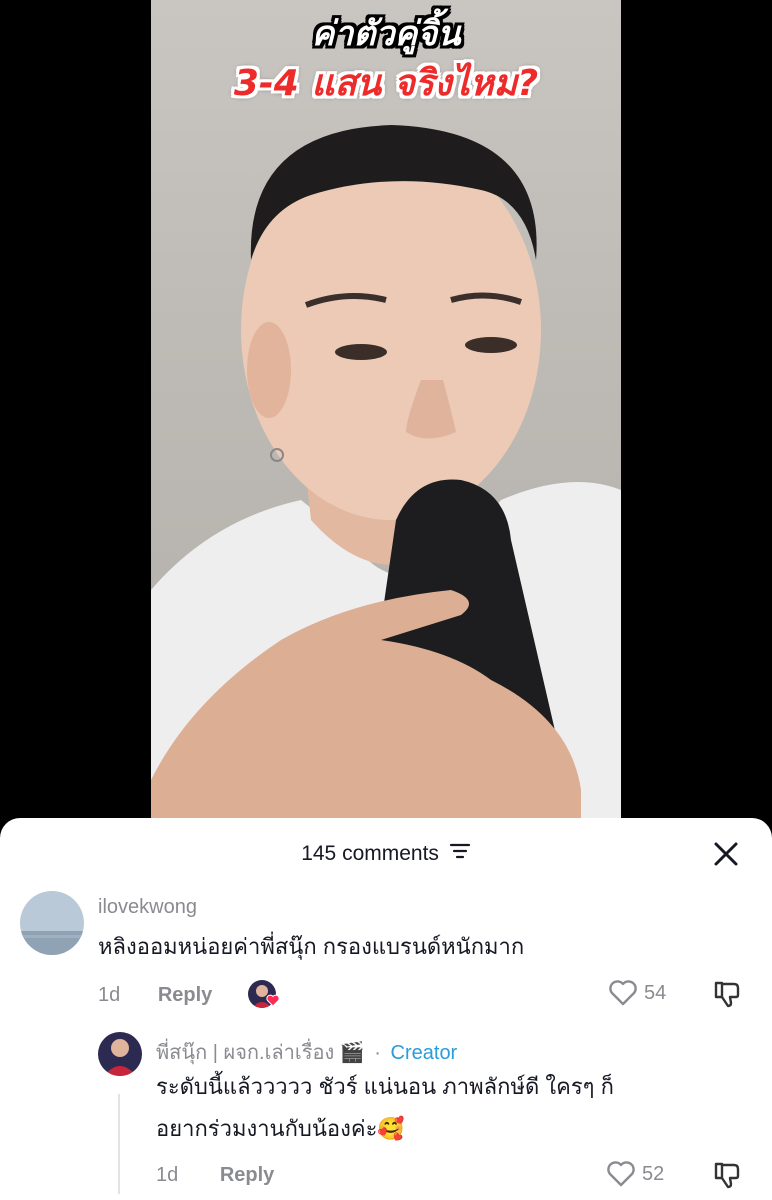  I want to click on creator-username: พี่สนุ๊ก | ผจก.เล่าเรื่อง 🎬 · Creator, so click(306, 1052).